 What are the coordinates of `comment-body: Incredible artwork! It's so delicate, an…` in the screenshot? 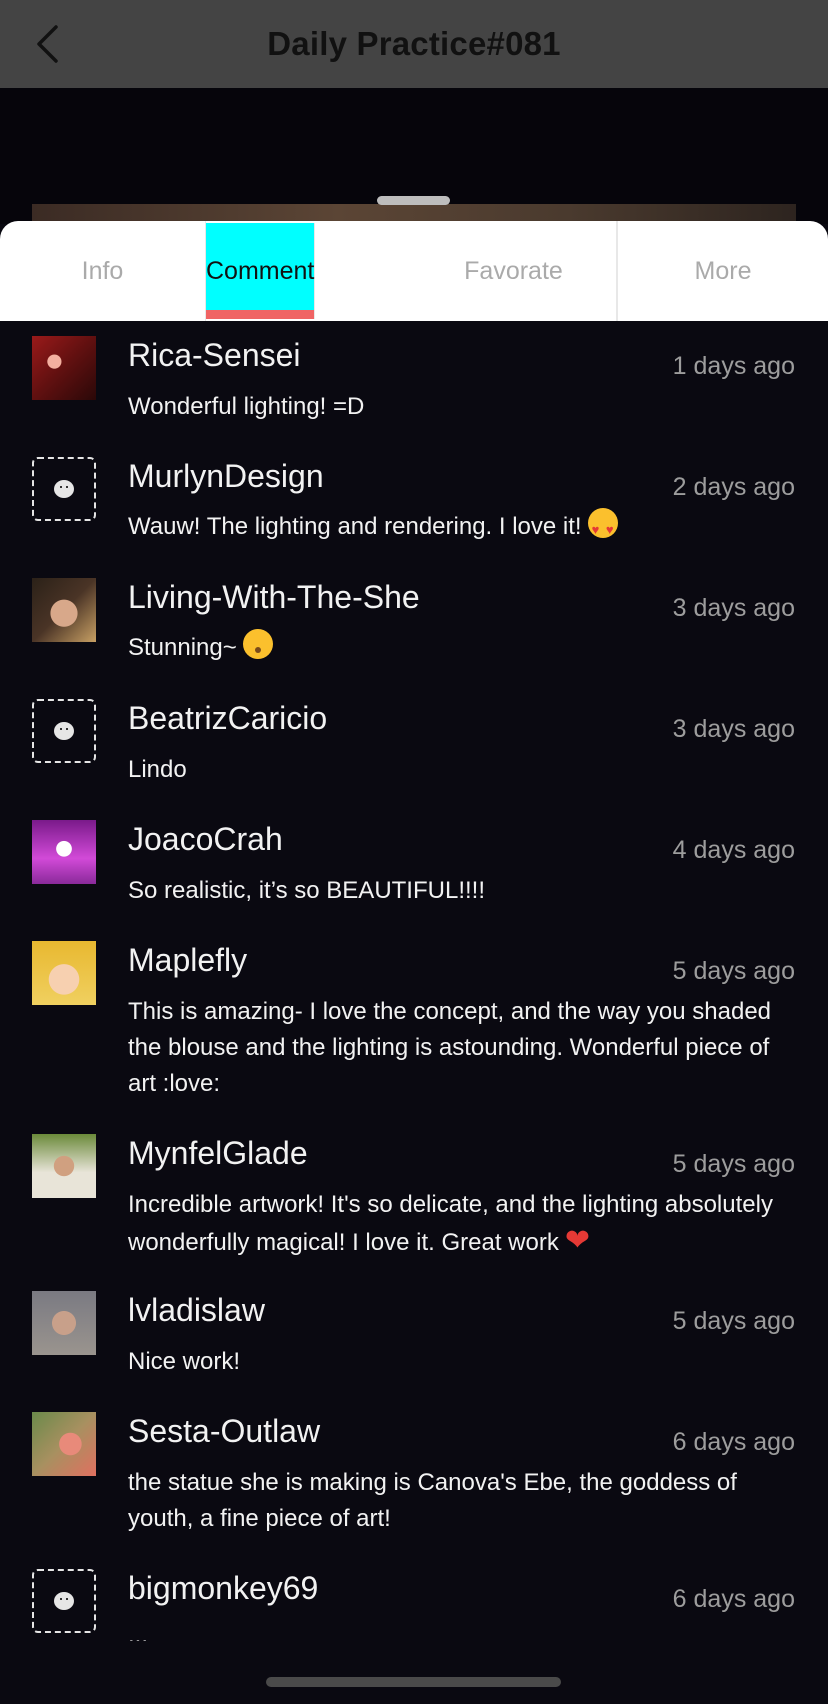 It's located at (464, 1224).